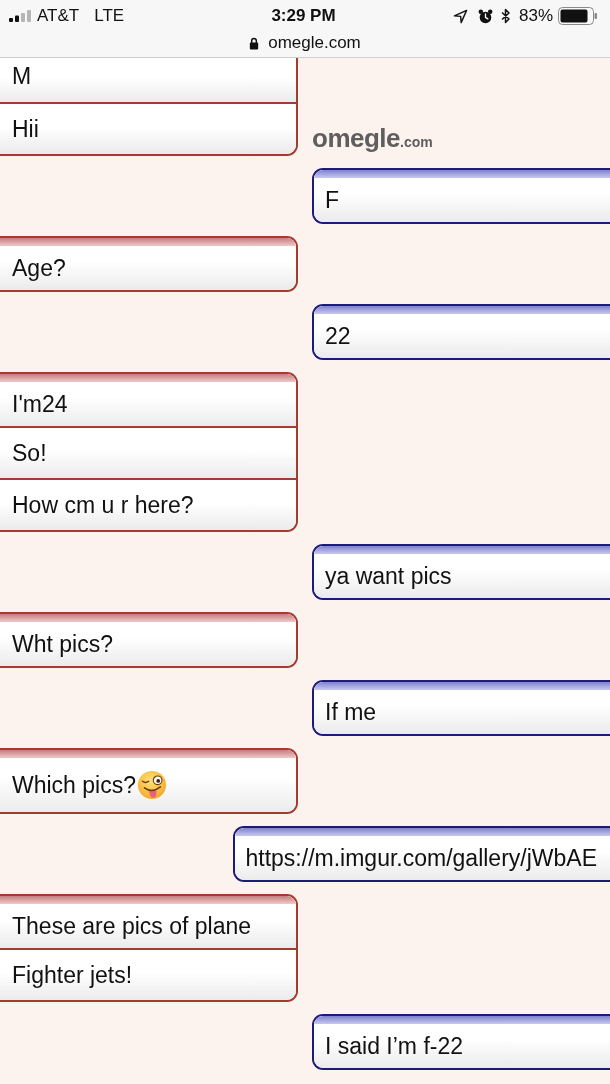 Image resolution: width=610 pixels, height=1084 pixels. What do you see at coordinates (74, 785) in the screenshot?
I see `message-text: Which pics?` at bounding box center [74, 785].